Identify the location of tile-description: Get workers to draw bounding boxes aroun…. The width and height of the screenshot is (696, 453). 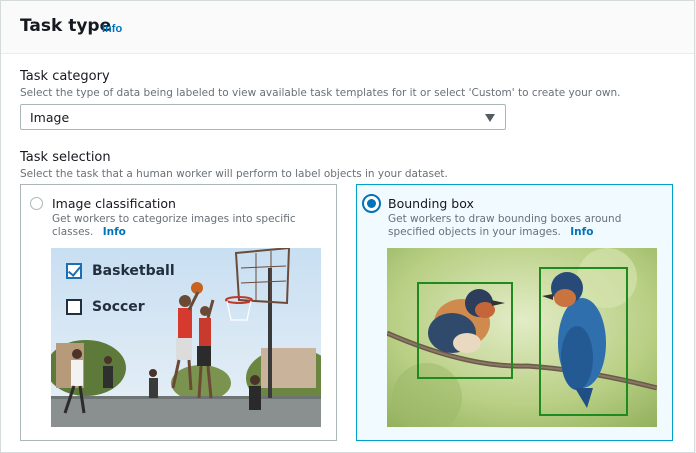
(520, 226).